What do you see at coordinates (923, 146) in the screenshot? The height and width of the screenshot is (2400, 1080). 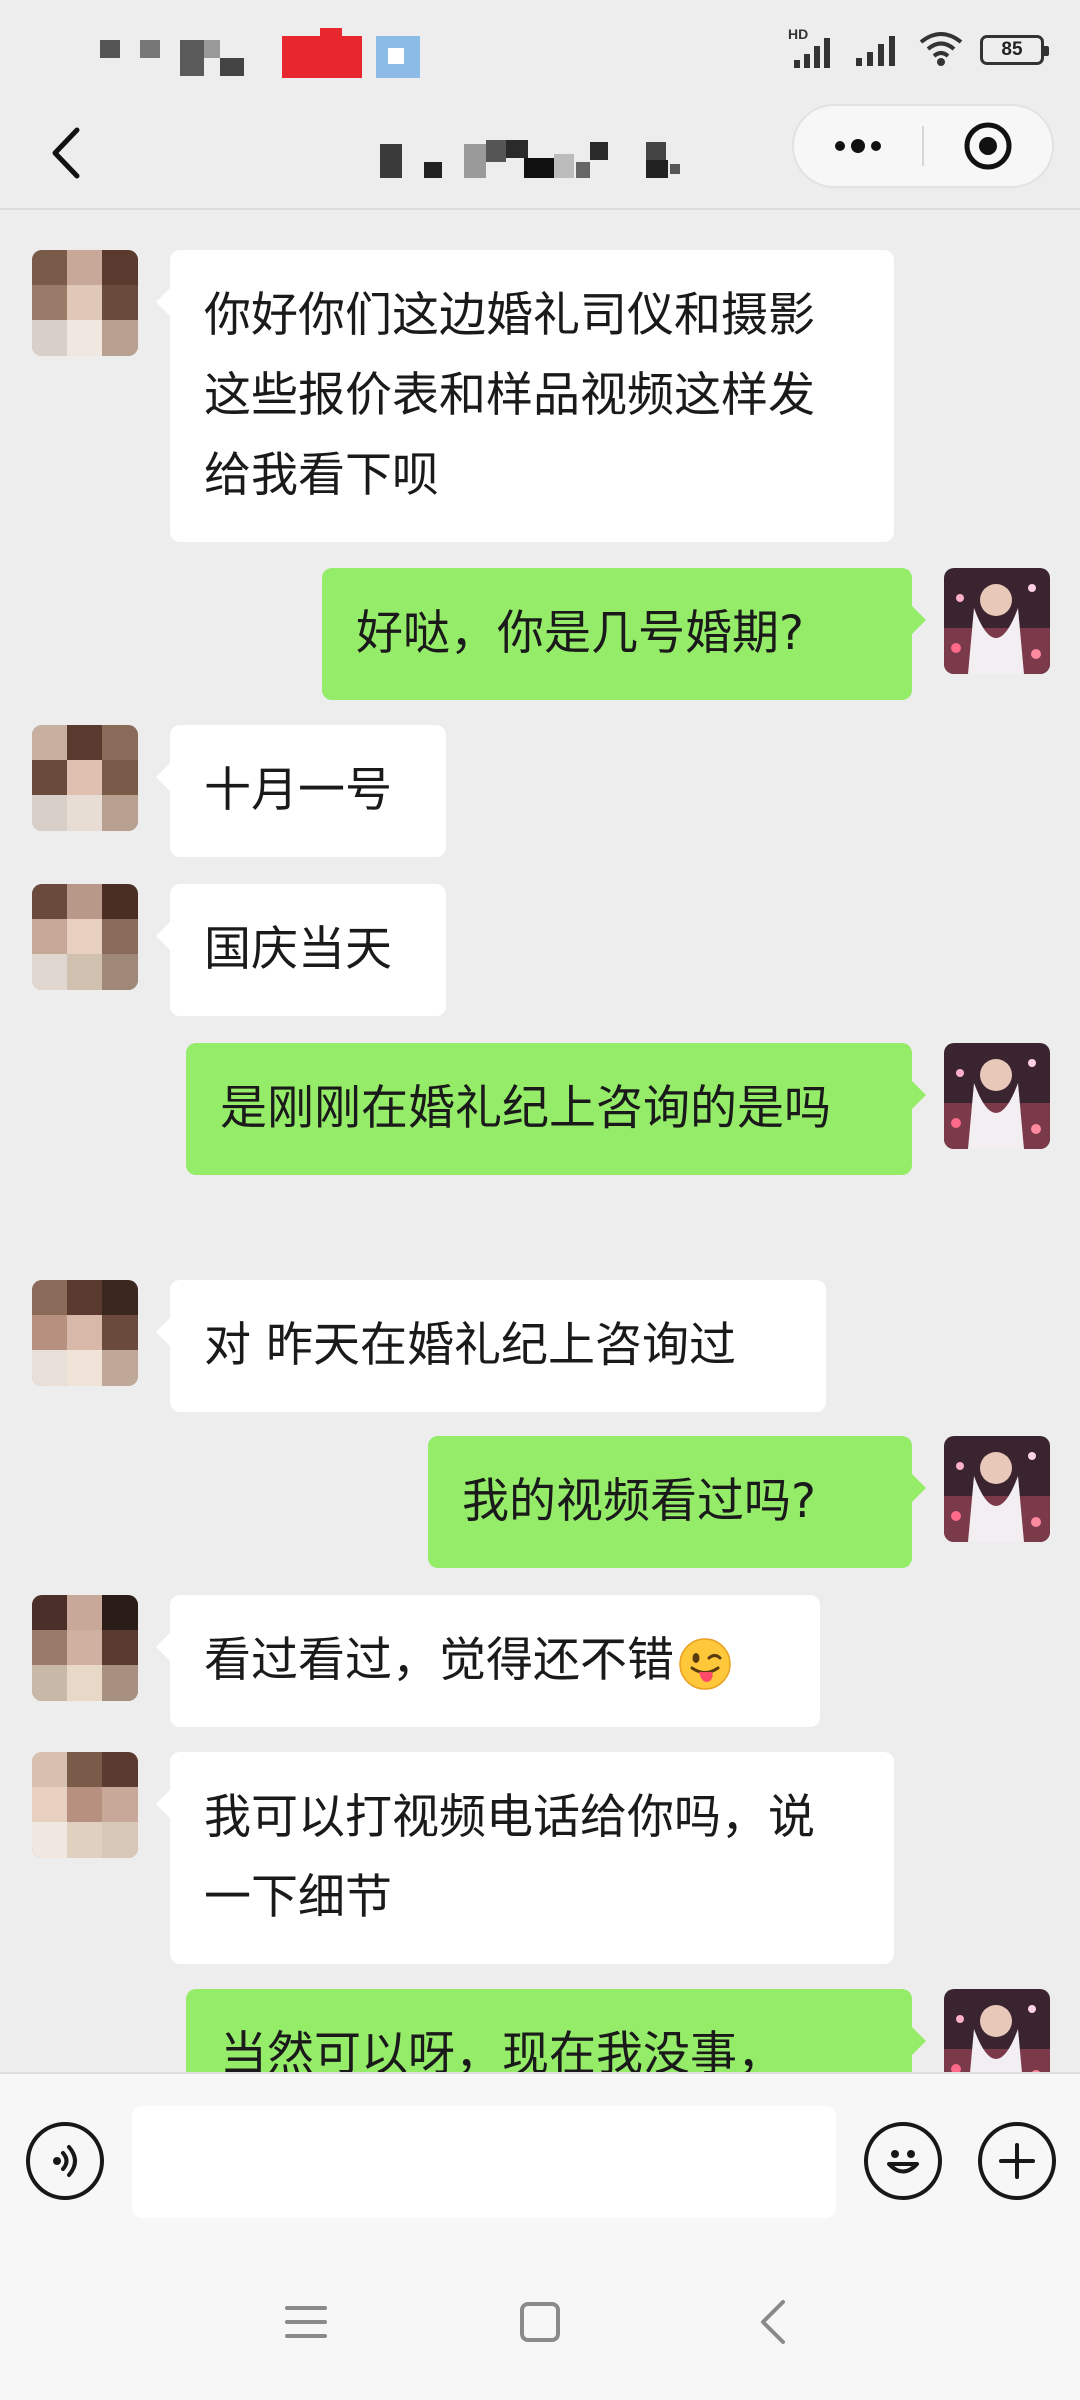 I see `miniprogram-capsule` at bounding box center [923, 146].